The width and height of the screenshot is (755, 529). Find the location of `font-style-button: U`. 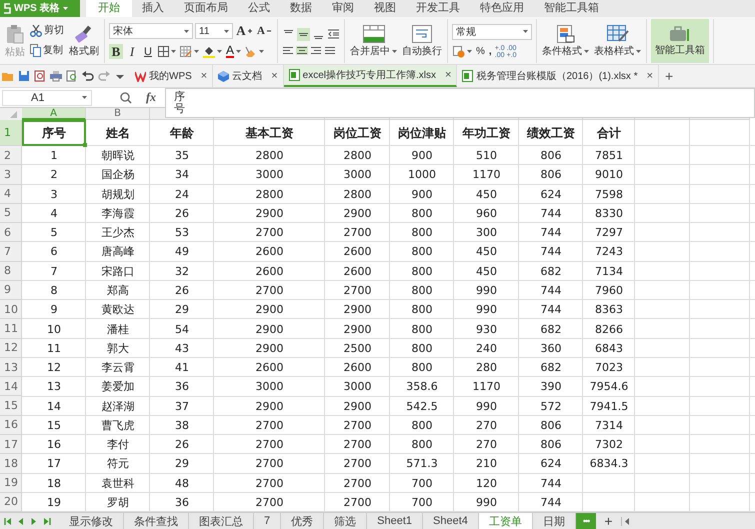

font-style-button: U is located at coordinates (148, 51).